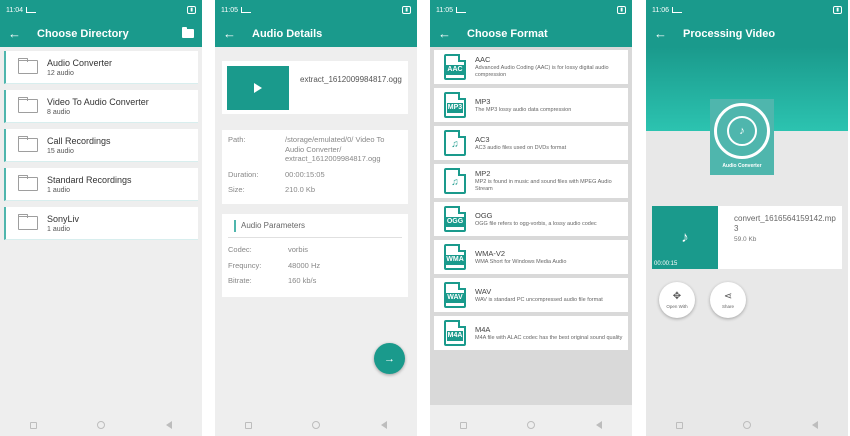  I want to click on directory-name: Audio Converter, so click(80, 62).